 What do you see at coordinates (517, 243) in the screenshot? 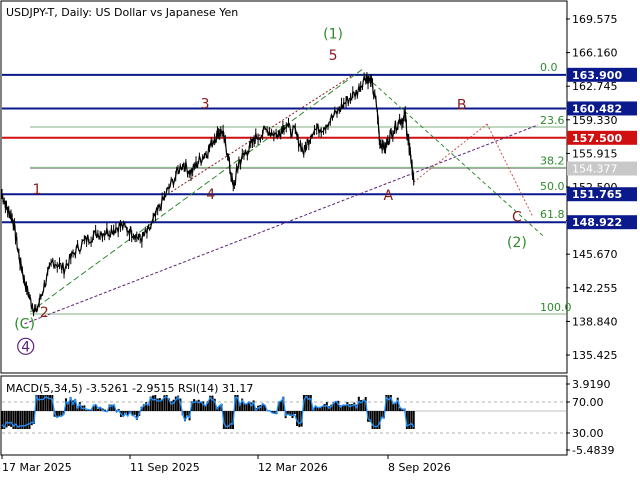
I see `wave-label: (2)` at bounding box center [517, 243].